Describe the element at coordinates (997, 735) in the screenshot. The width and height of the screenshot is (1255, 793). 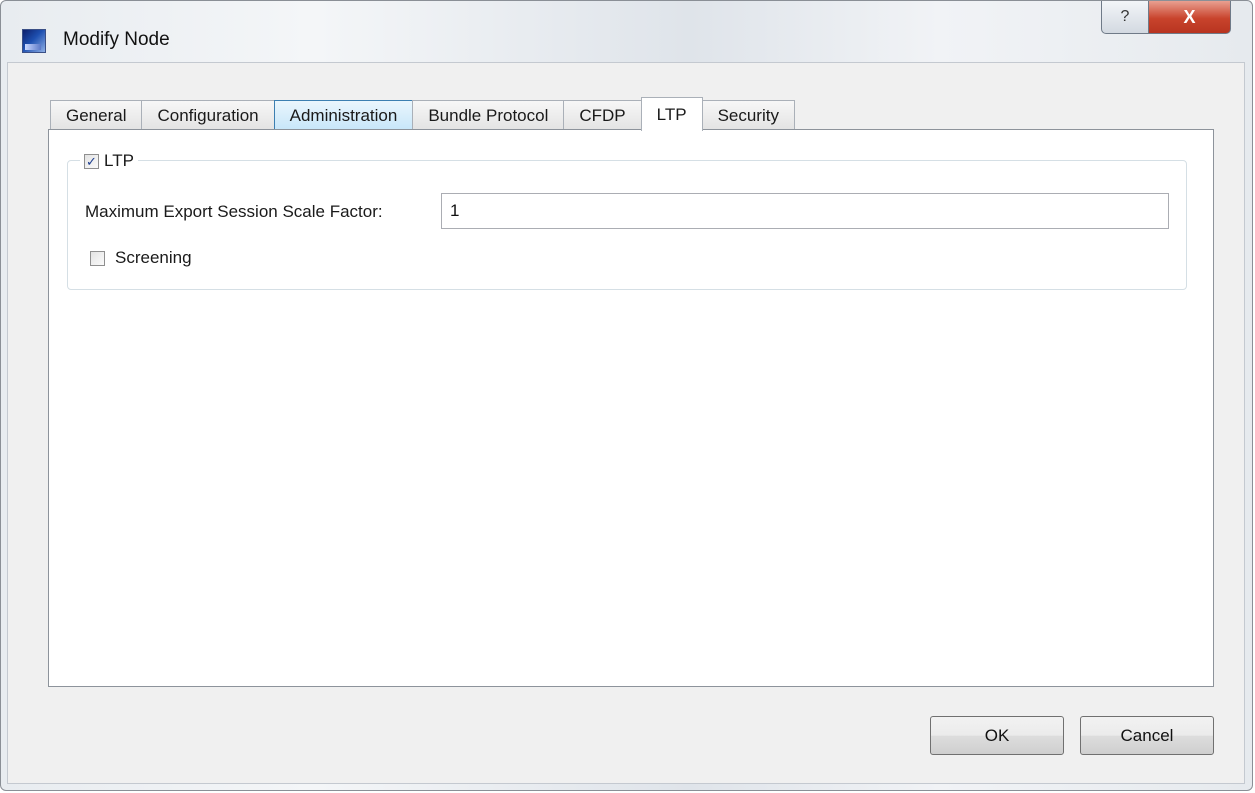
I see `ok-button: OK` at that location.